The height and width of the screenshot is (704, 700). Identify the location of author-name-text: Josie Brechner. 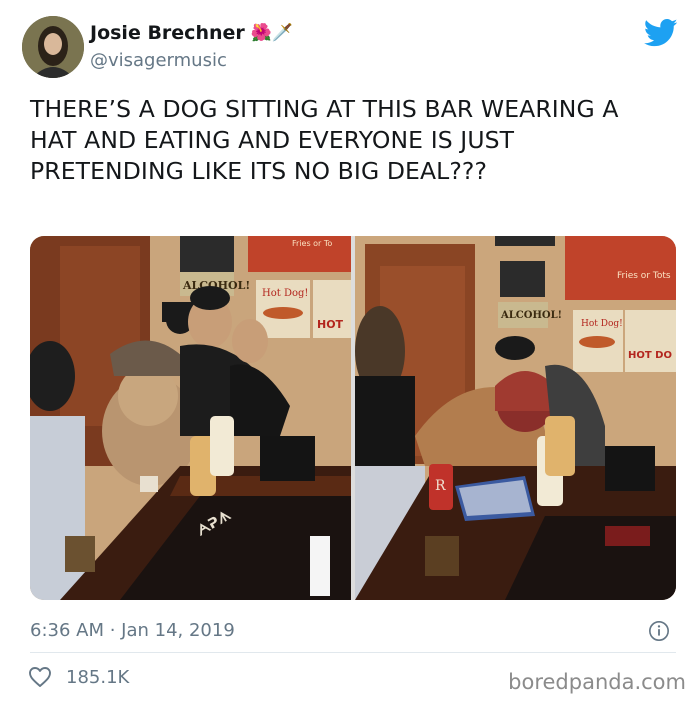
(167, 33).